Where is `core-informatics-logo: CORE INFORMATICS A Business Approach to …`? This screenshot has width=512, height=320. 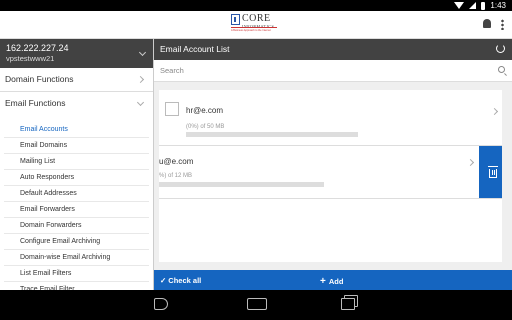 core-informatics-logo: CORE INFORMATICS A Business Approach to … is located at coordinates (254, 24).